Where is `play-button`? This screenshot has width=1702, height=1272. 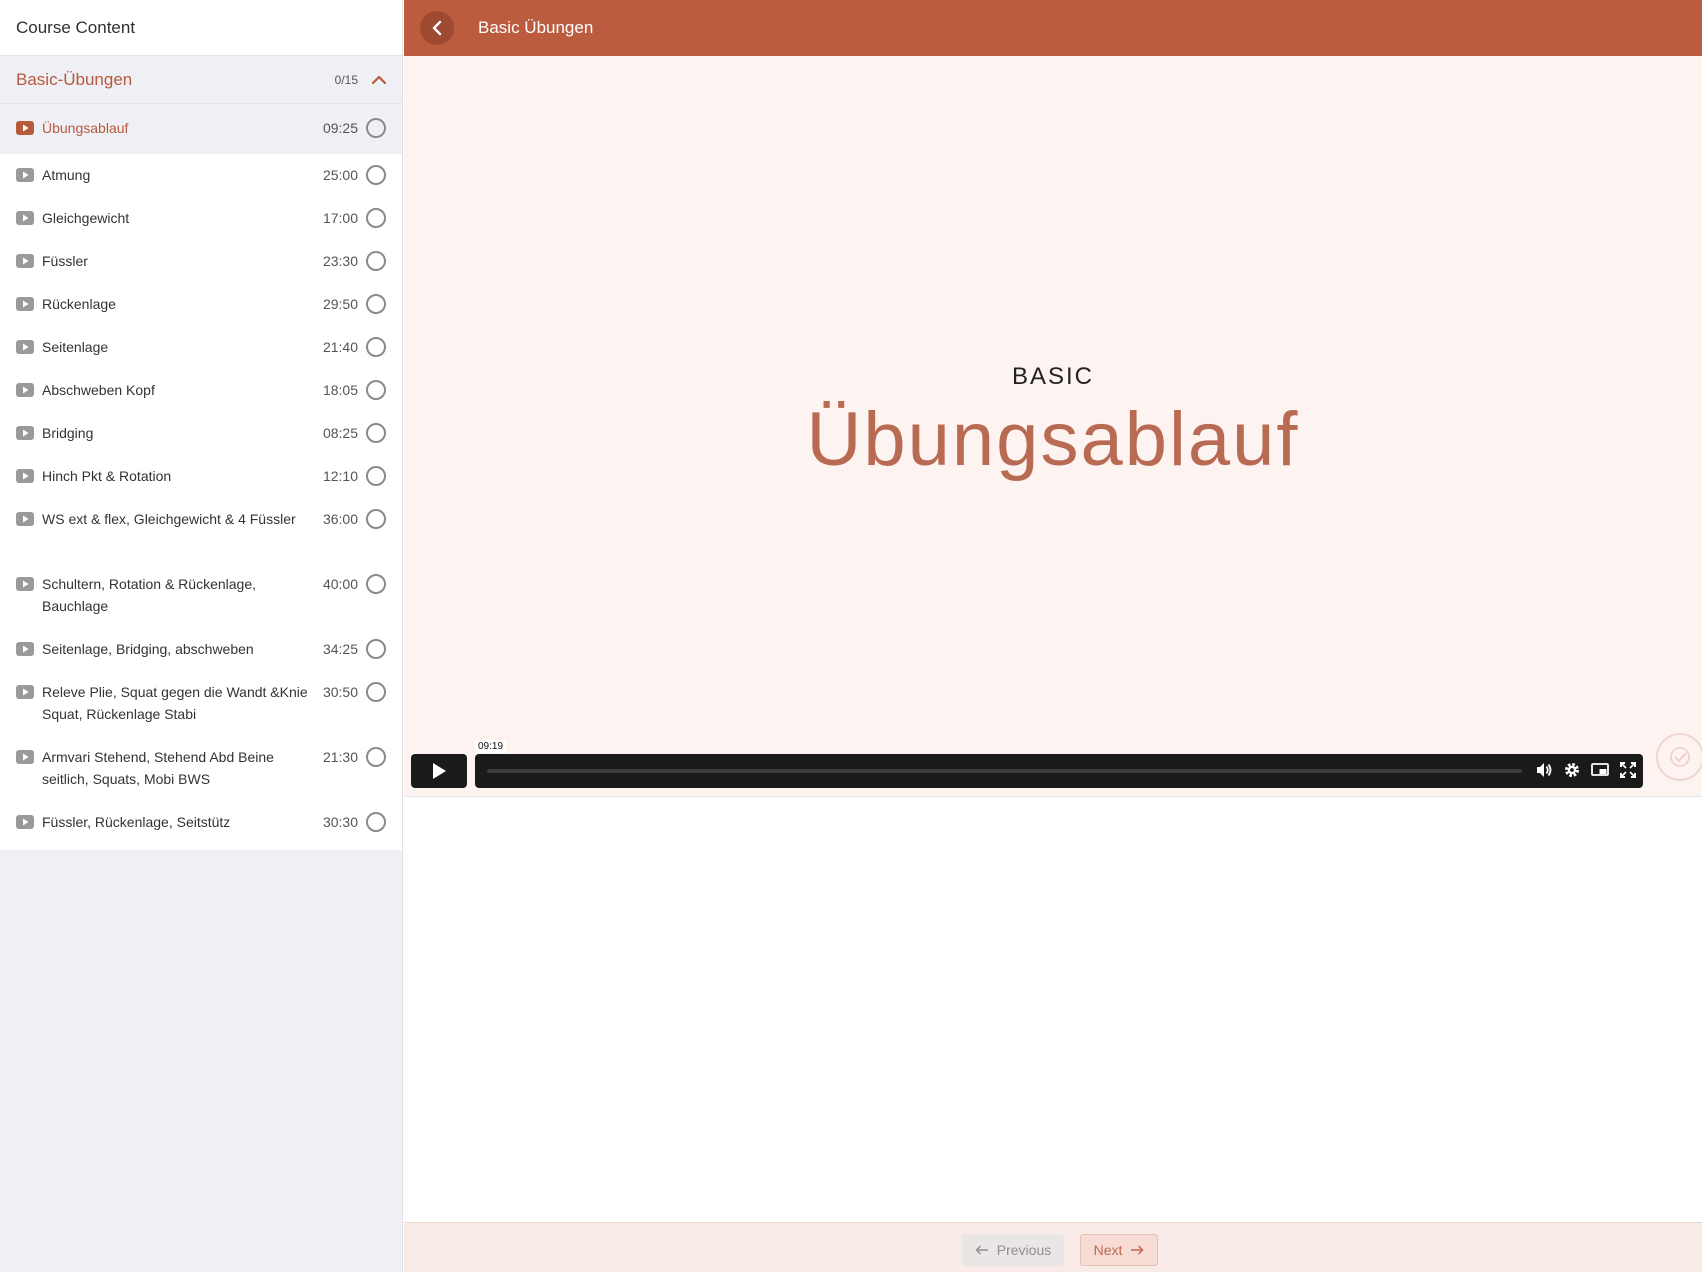 play-button is located at coordinates (439, 771).